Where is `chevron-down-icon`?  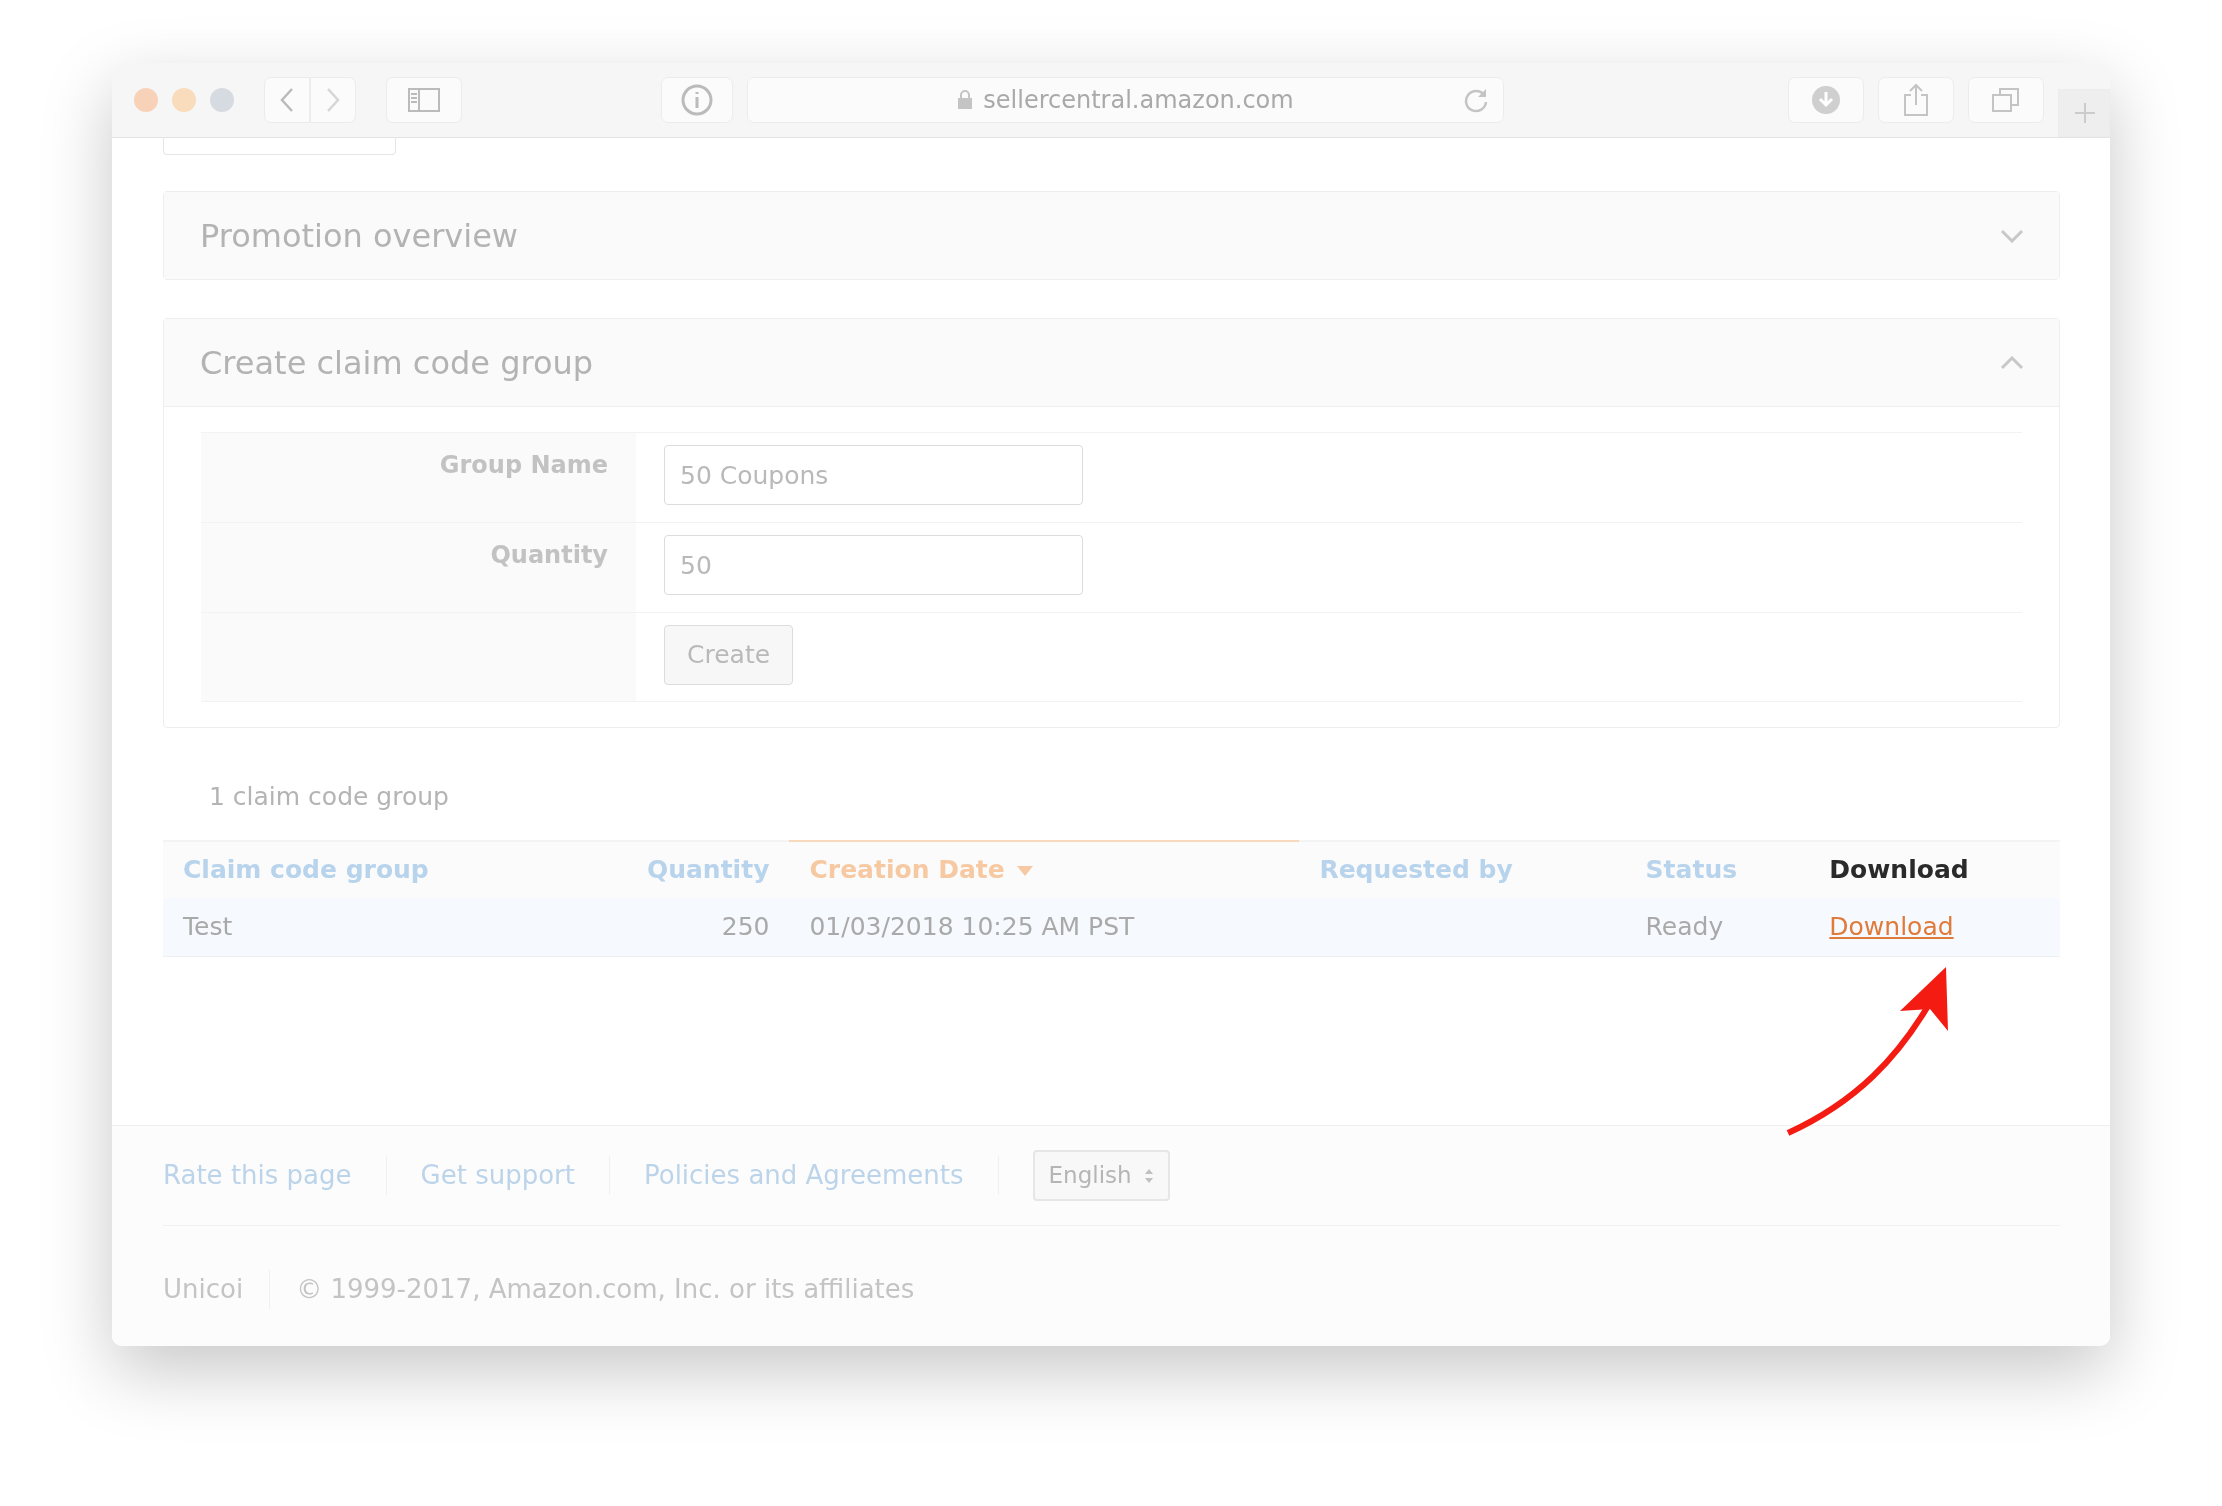
chevron-down-icon is located at coordinates (2012, 235).